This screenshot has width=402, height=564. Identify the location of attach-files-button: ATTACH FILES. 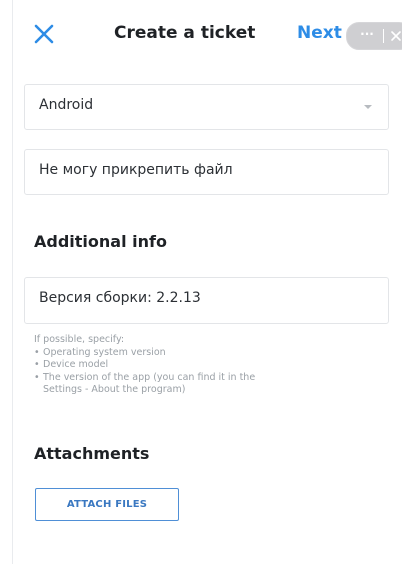
(107, 504).